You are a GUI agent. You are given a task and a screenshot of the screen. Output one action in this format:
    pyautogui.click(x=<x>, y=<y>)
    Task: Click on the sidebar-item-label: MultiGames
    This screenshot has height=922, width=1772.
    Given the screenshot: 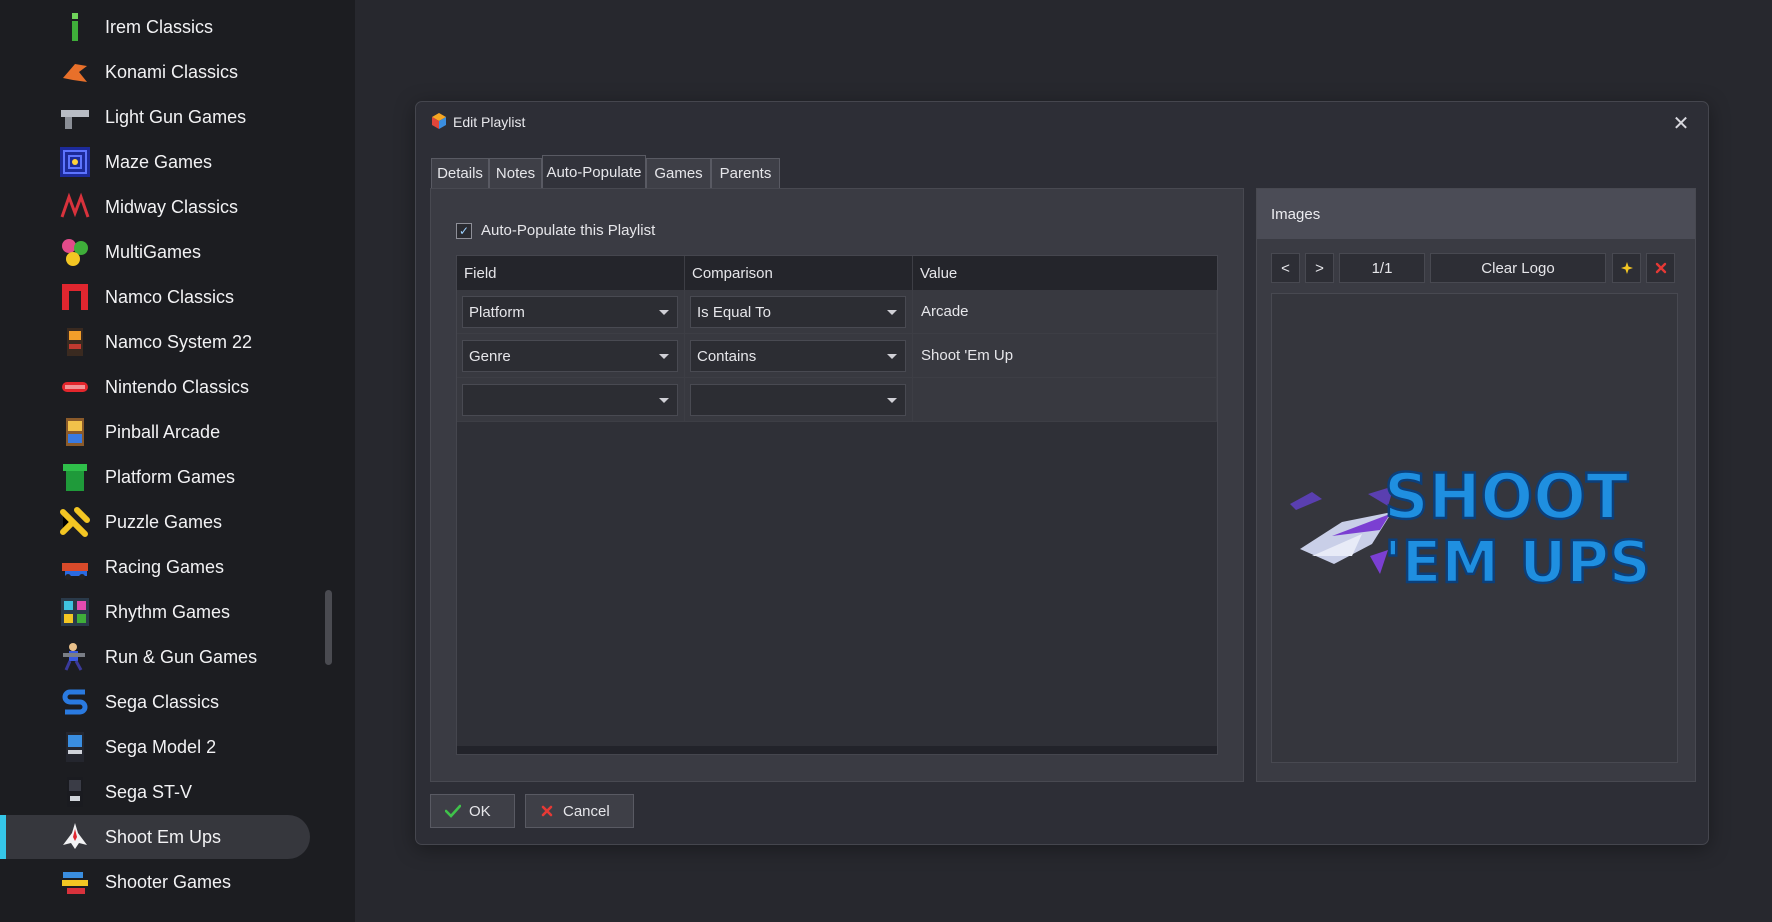 What is the action you would take?
    pyautogui.click(x=153, y=251)
    